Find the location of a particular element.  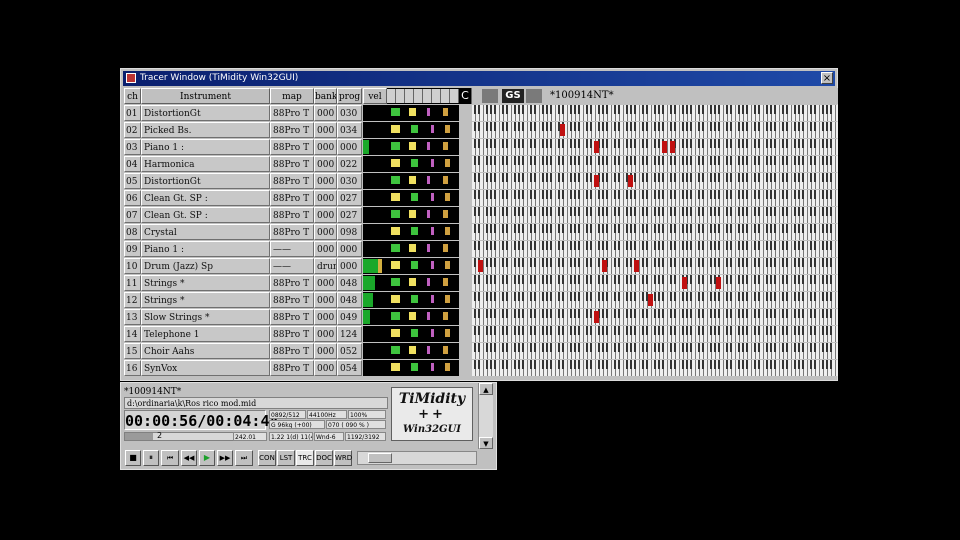

keyboard-header: GS *100914NT* is located at coordinates (655, 96).